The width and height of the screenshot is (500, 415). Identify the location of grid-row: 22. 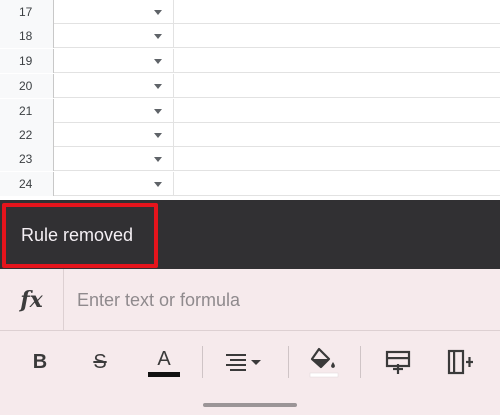
(250, 135).